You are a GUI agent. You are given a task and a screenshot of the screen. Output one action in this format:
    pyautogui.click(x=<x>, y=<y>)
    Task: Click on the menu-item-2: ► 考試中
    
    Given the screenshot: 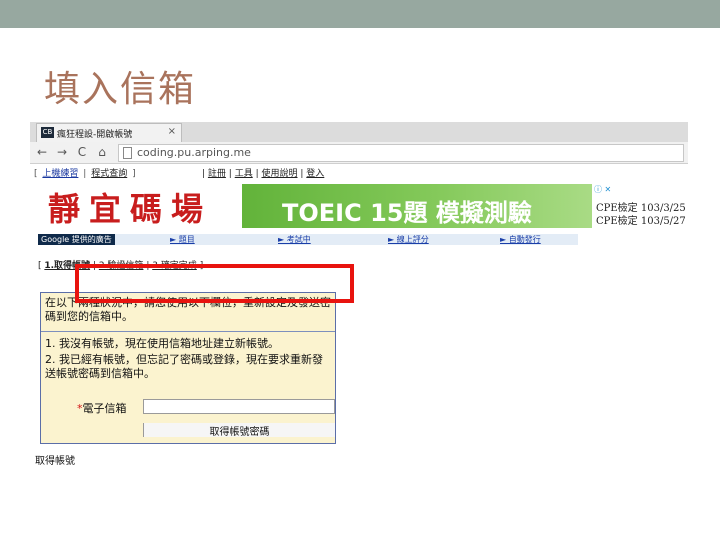 What is the action you would take?
    pyautogui.click(x=294, y=239)
    